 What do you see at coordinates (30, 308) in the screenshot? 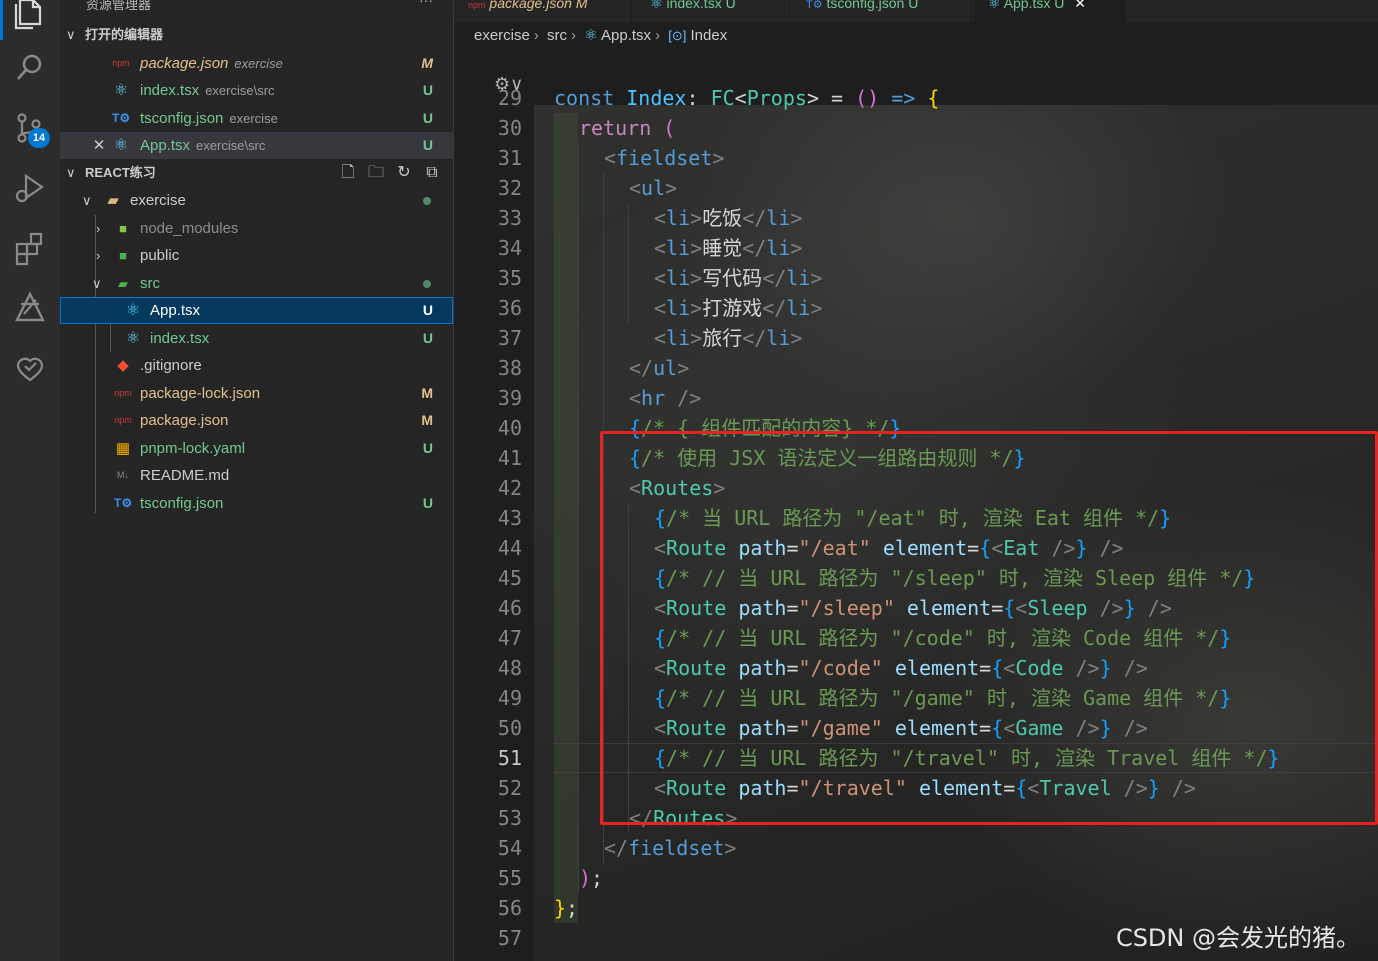
I see `remote-explorer-icon` at bounding box center [30, 308].